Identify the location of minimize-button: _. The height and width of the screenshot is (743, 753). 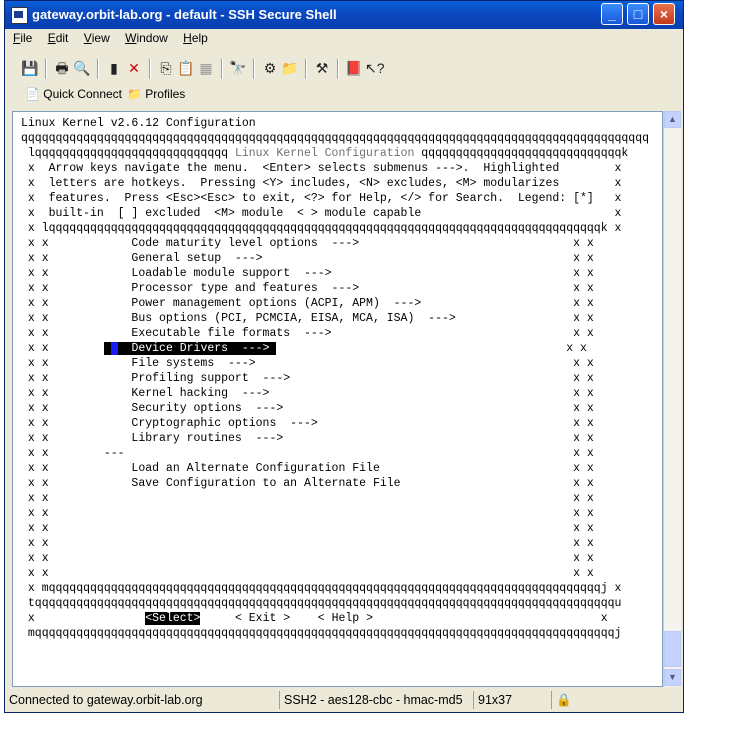
(612, 14).